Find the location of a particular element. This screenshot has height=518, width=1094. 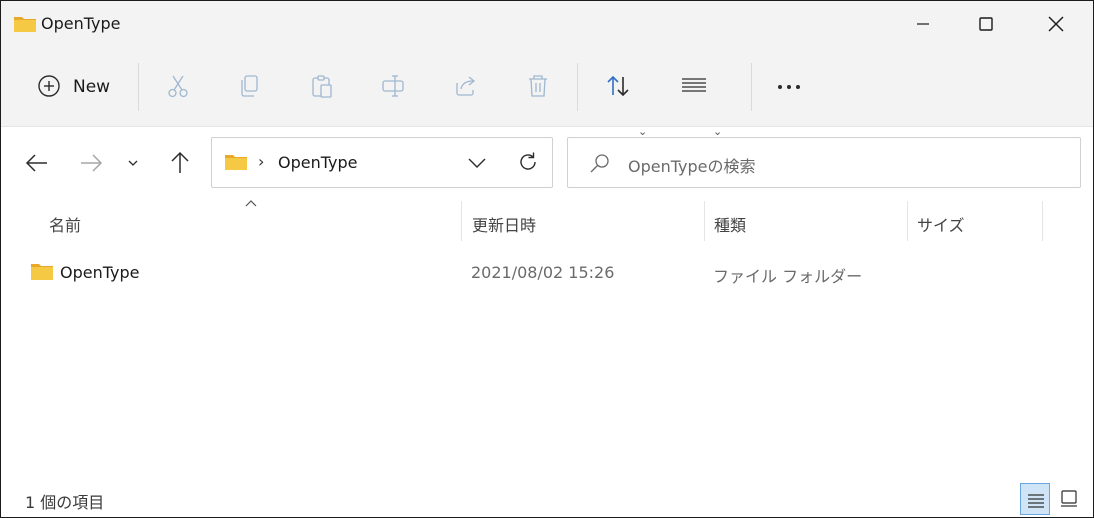

file-type: ファイル フォルダー is located at coordinates (788, 276).